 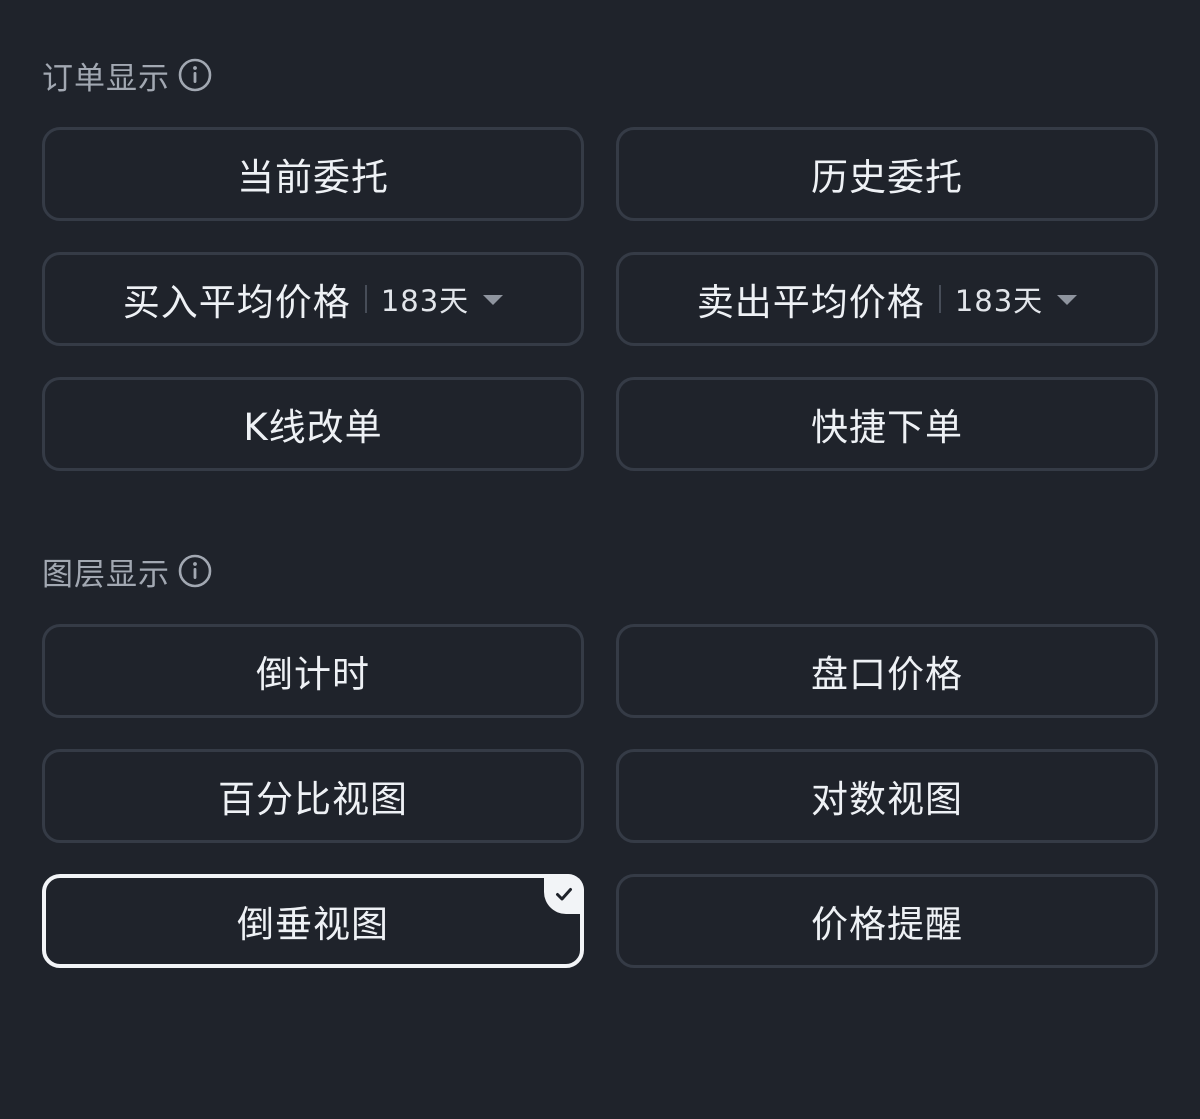 I want to click on option-current-orders: 当前委托, so click(x=313, y=174).